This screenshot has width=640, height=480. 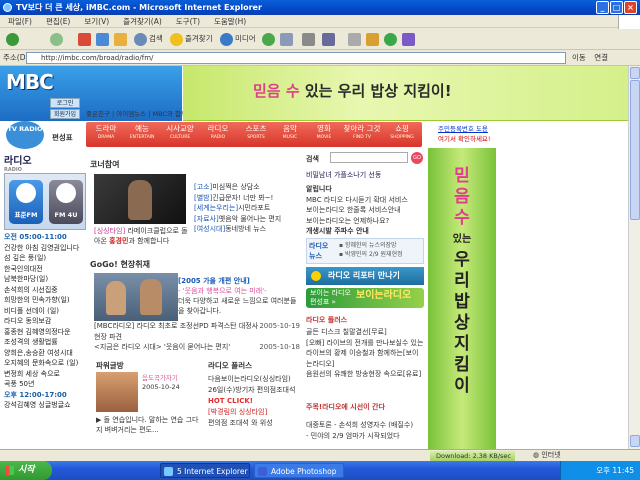 What do you see at coordinates (246, 187) in the screenshot?
I see `list-item: [고소]미심쩍은 상담소` at bounding box center [246, 187].